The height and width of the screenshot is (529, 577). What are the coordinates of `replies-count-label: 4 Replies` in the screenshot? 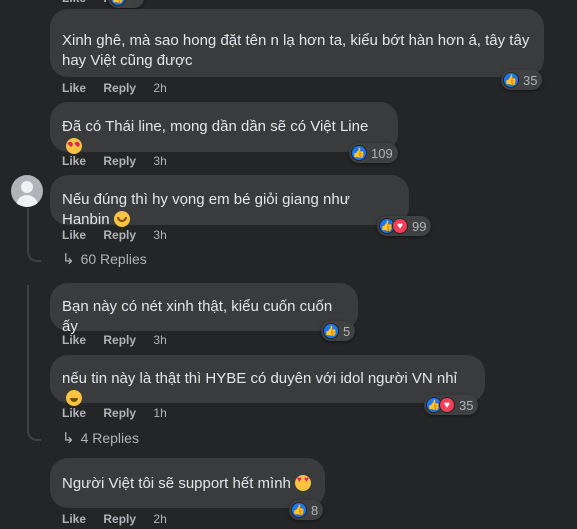 It's located at (109, 438).